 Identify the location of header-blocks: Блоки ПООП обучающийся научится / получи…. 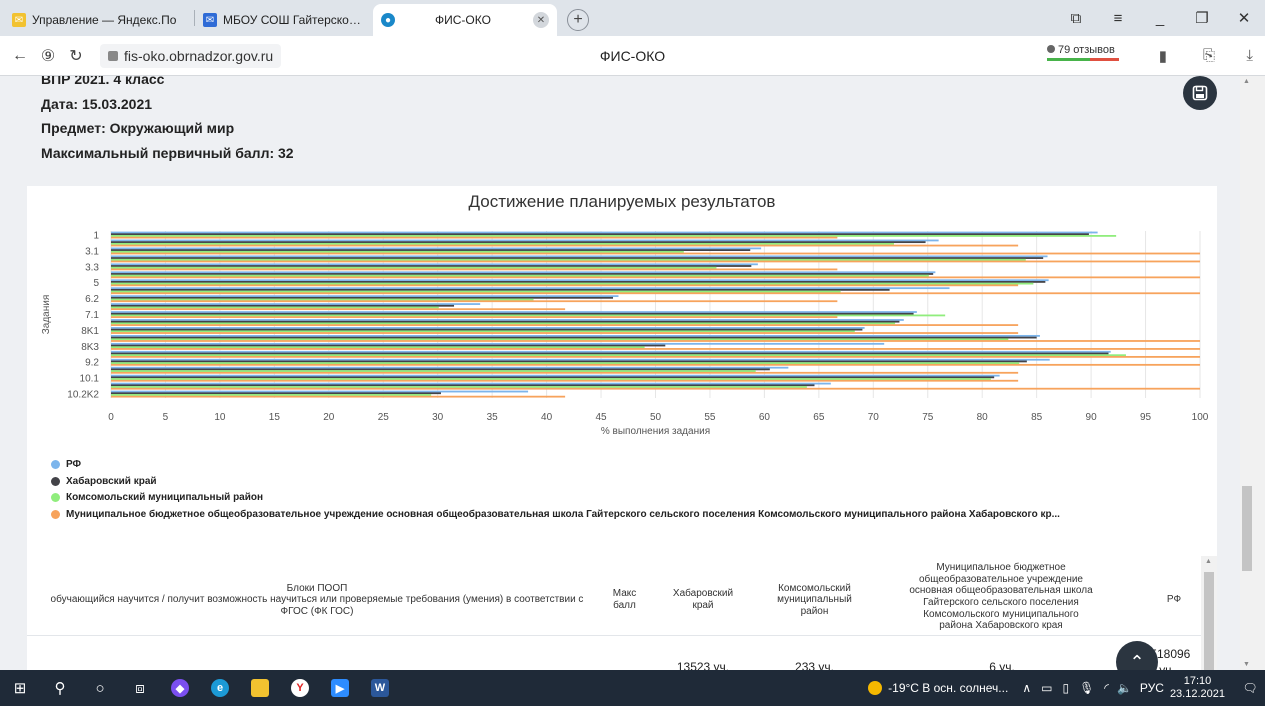
(317, 599).